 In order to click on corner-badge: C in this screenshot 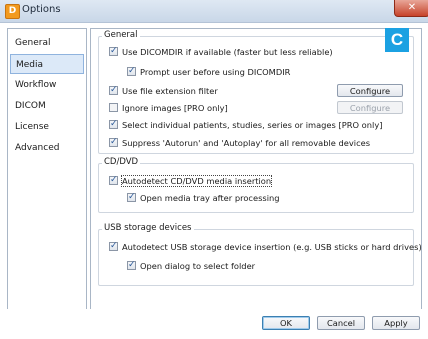, I will do `click(397, 40)`.